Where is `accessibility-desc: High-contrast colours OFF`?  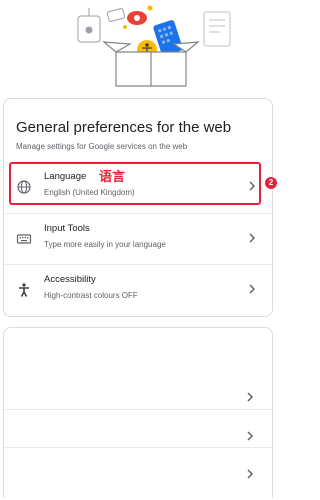
accessibility-desc: High-contrast colours OFF is located at coordinates (91, 295).